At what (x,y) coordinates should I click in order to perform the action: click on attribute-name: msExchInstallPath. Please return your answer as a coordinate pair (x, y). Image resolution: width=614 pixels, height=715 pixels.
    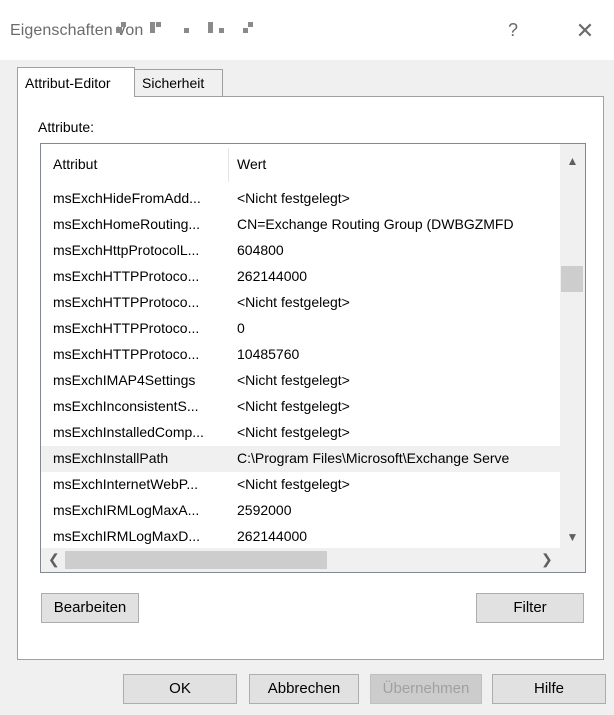
    Looking at the image, I should click on (111, 458).